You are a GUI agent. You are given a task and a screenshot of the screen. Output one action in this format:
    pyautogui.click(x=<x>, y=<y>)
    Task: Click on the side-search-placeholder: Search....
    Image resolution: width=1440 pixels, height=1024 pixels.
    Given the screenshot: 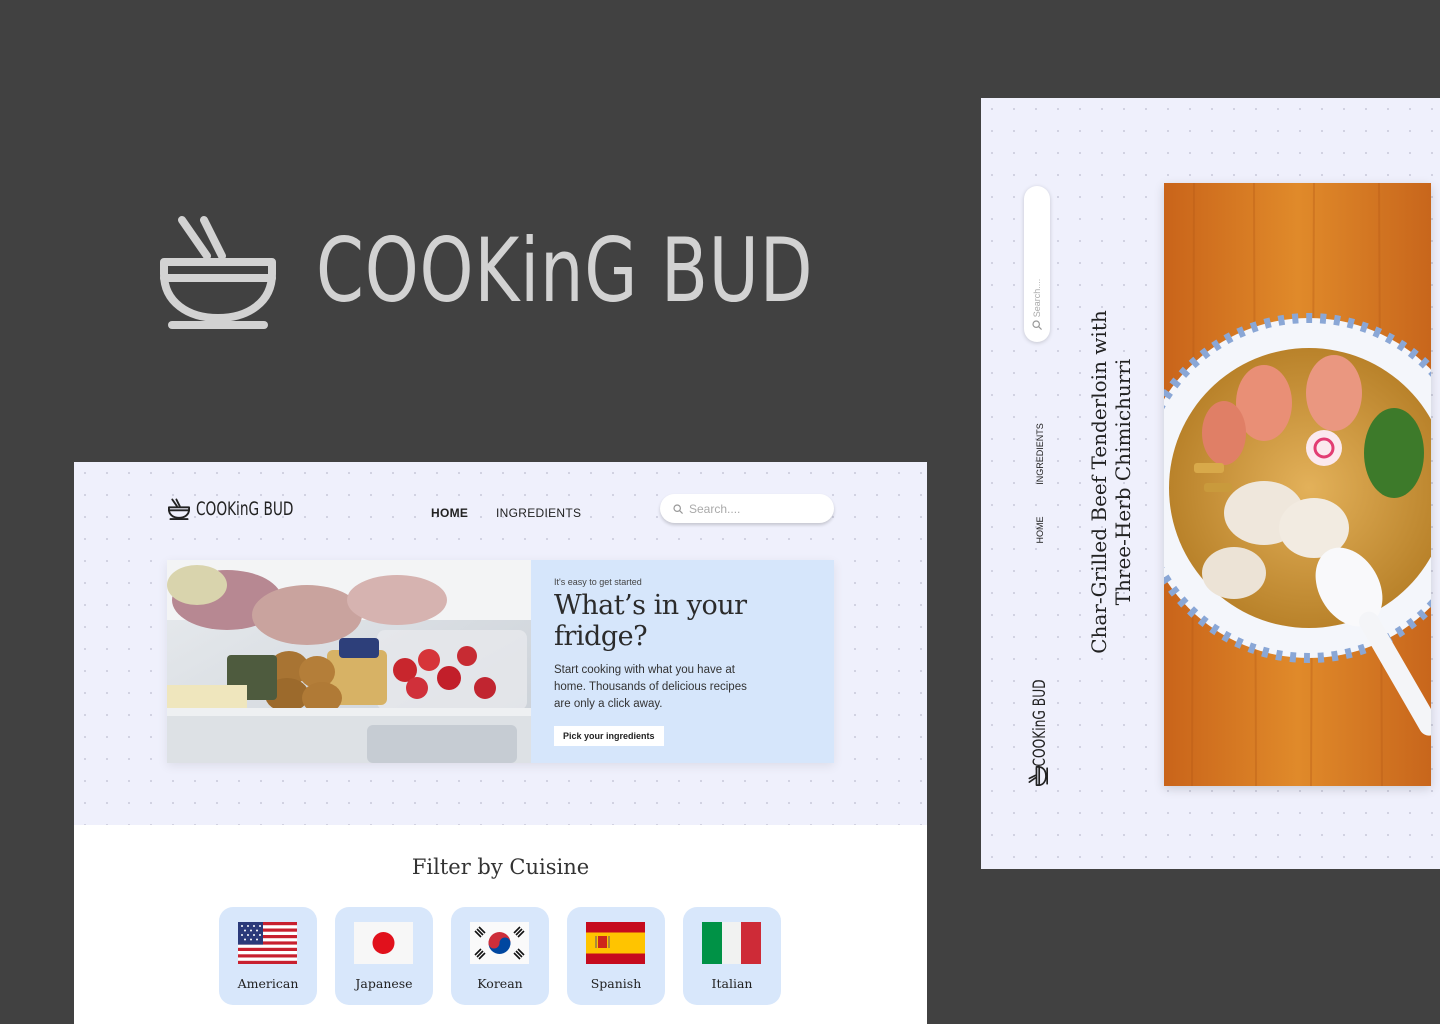 What is the action you would take?
    pyautogui.click(x=1037, y=298)
    